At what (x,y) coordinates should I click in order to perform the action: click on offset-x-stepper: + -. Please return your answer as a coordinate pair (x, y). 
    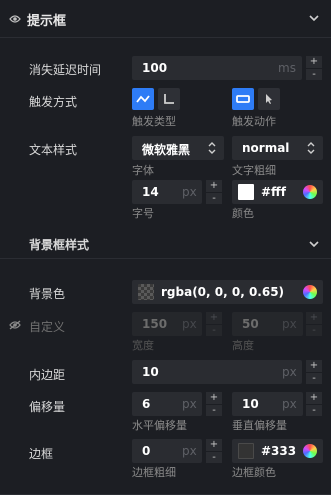
    Looking at the image, I should click on (214, 404).